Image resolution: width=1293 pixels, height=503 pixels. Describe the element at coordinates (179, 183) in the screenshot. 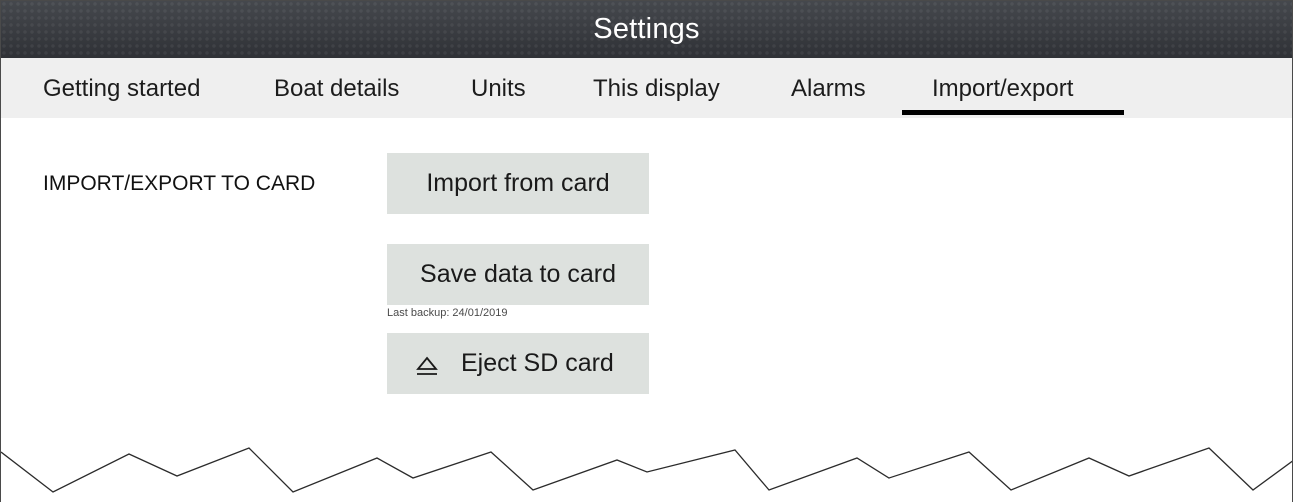

I see `section-label: IMPORT/EXPORT TO CARD` at that location.